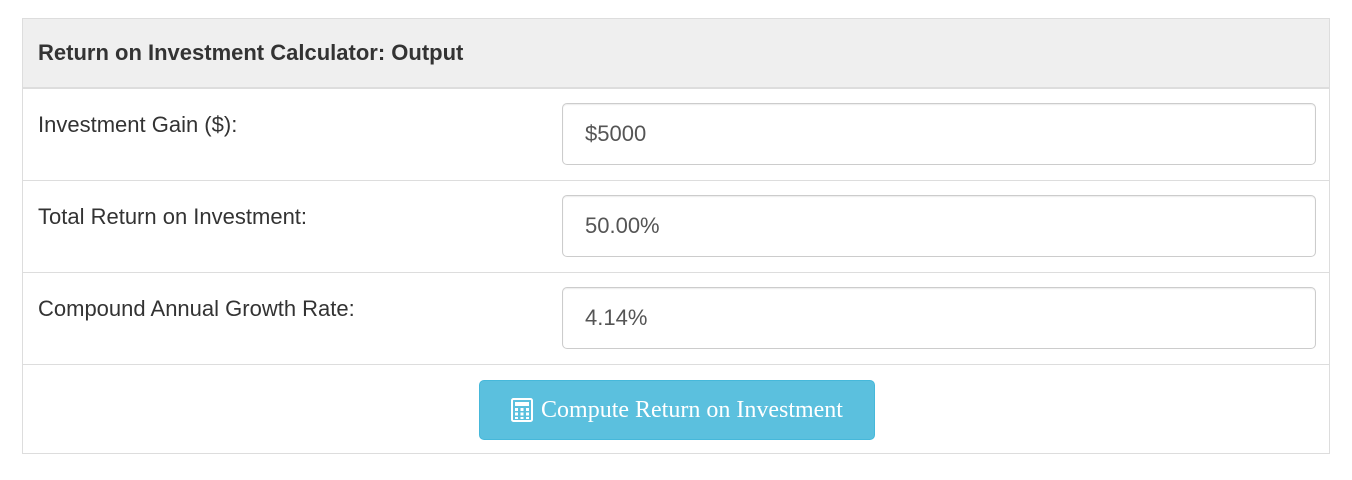 This screenshot has width=1352, height=480. Describe the element at coordinates (138, 124) in the screenshot. I see `investment-gain-label: Investment Gain ($):` at that location.